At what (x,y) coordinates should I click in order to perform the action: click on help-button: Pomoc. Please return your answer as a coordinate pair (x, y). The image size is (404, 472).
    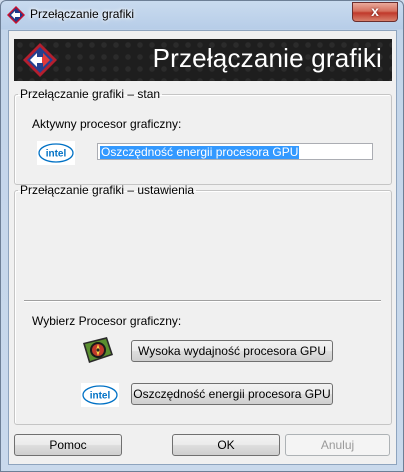
    Looking at the image, I should click on (68, 445).